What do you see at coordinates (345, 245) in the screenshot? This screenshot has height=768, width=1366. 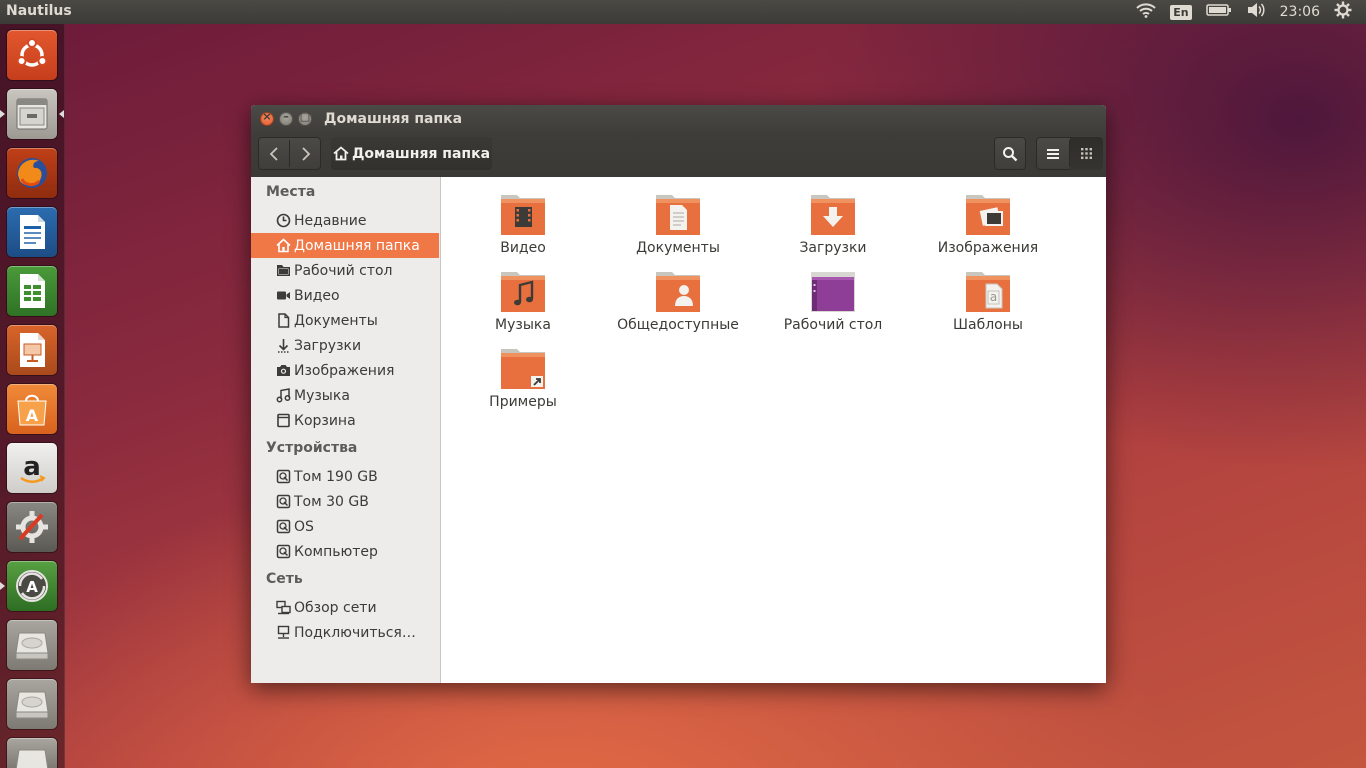 I see `sidebar-item-home: Домашняя папка` at bounding box center [345, 245].